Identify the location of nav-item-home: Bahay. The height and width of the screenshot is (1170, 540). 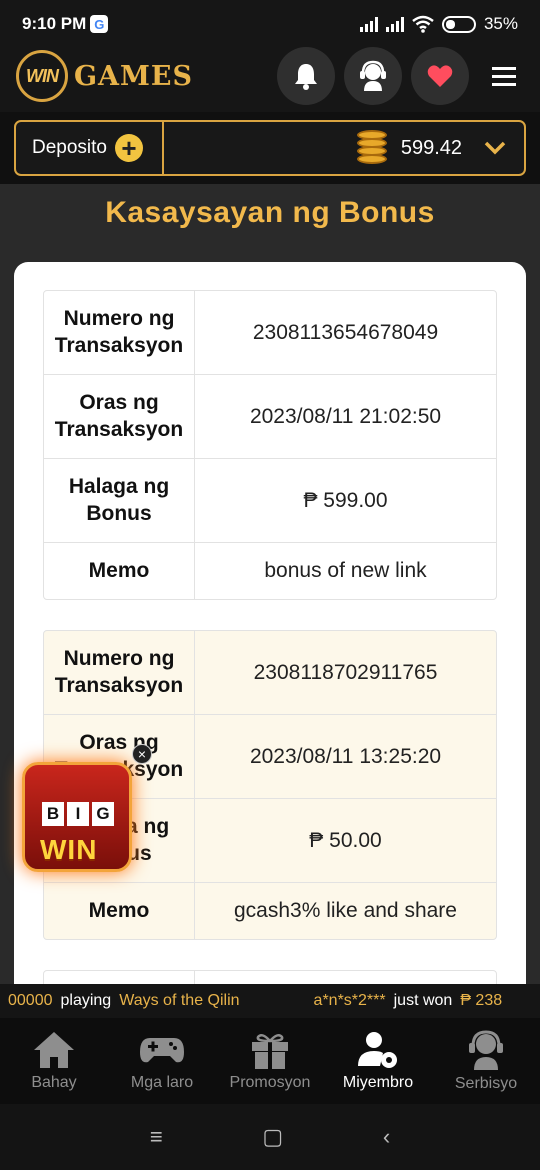
(54, 1061).